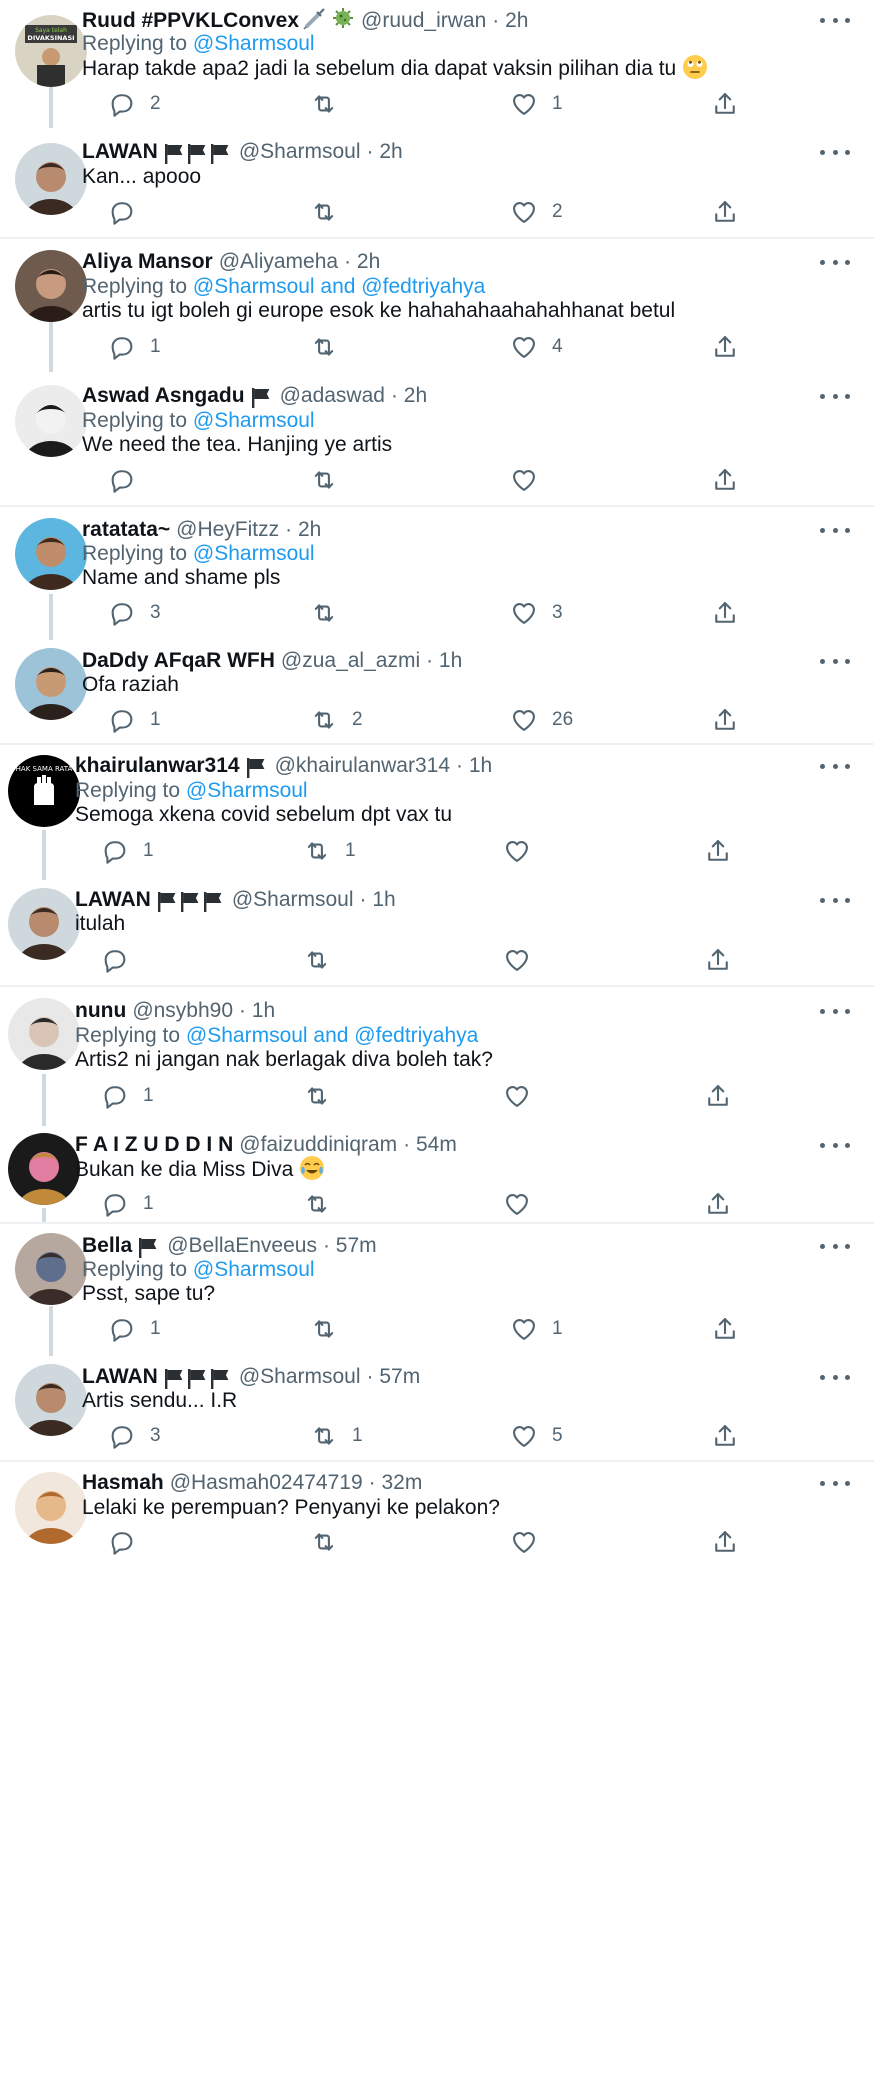  I want to click on like-button: 5, so click(536, 1436).